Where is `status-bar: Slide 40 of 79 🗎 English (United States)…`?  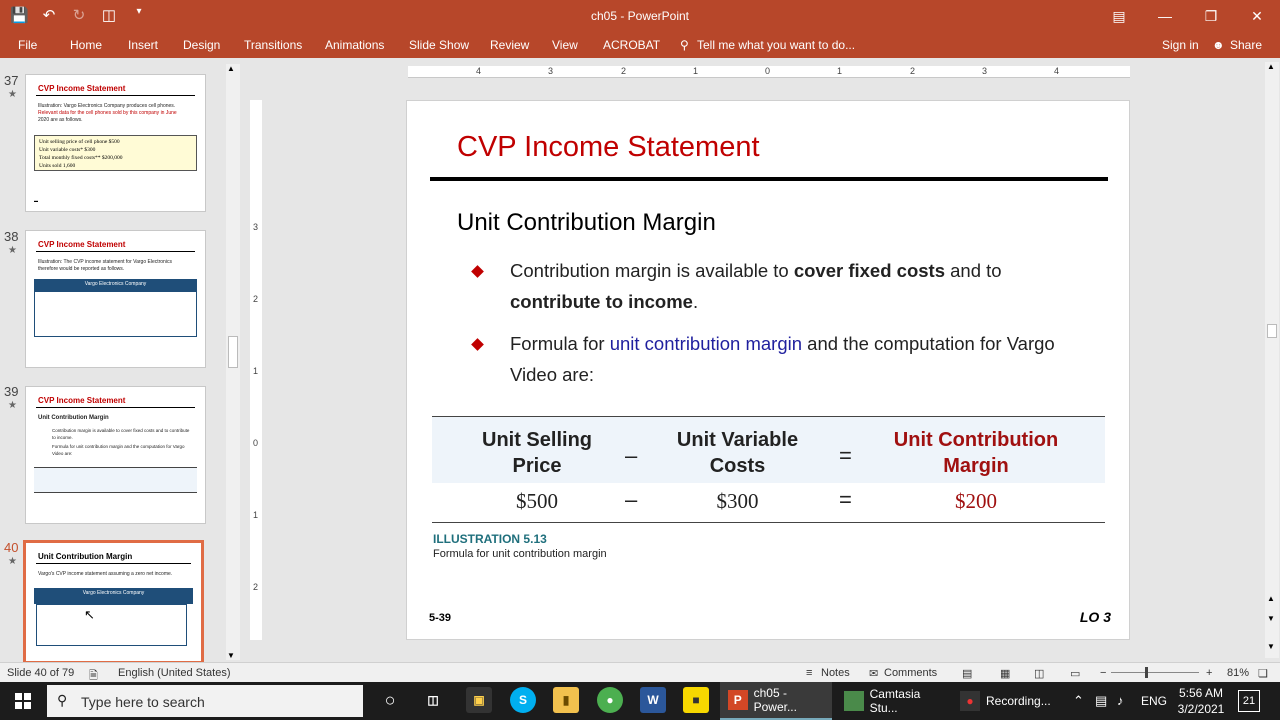
status-bar: Slide 40 of 79 🗎 English (United States)… is located at coordinates (640, 672).